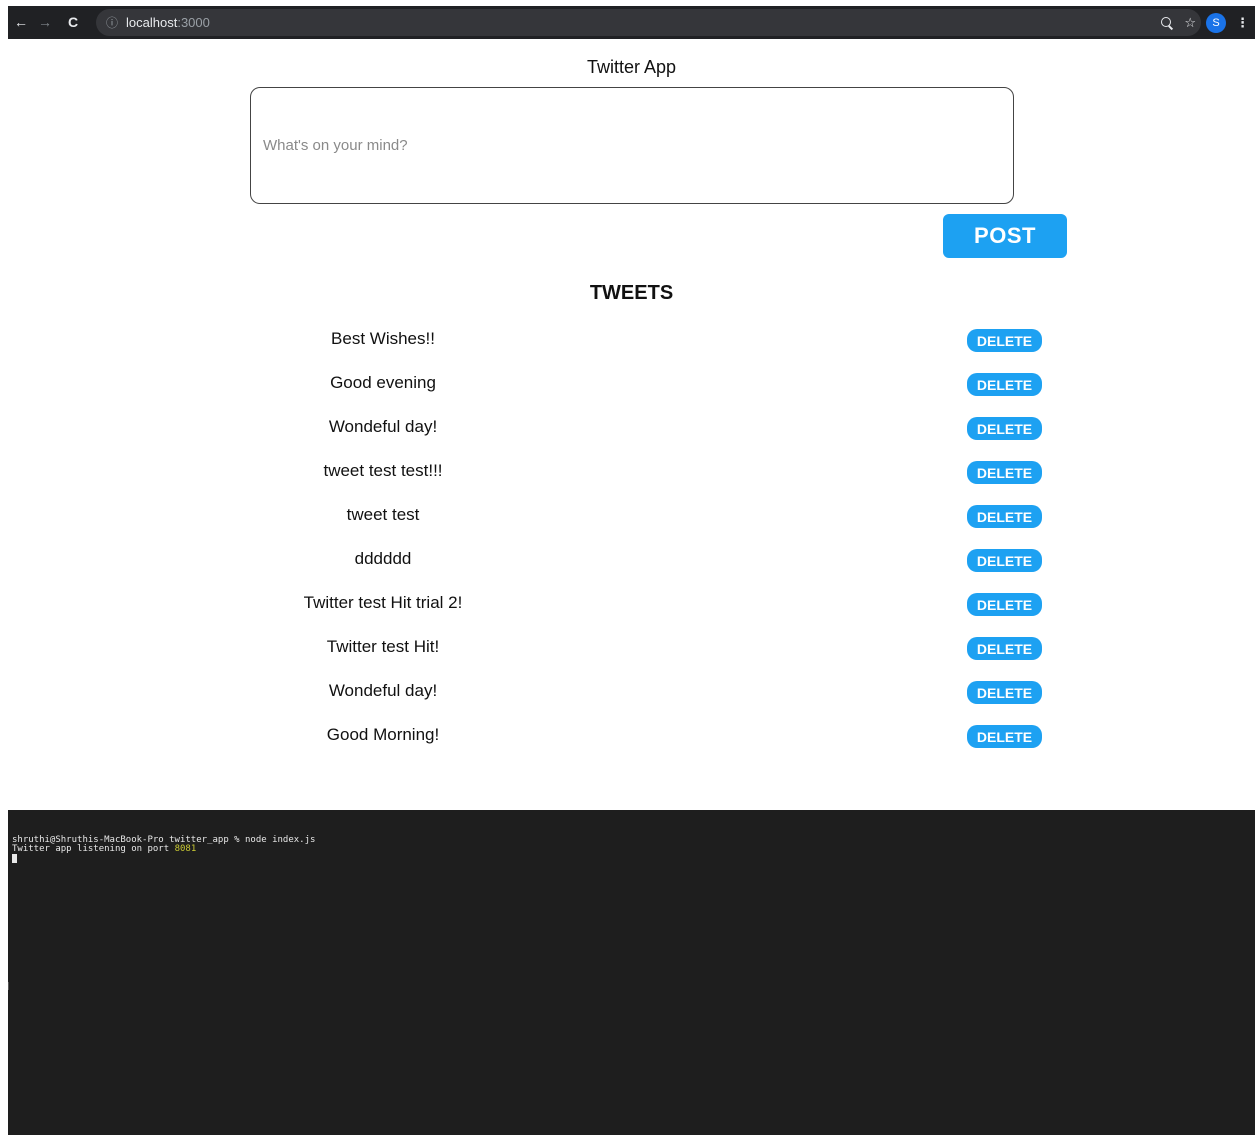 This screenshot has width=1255, height=1135. What do you see at coordinates (627, 648) in the screenshot?
I see `tweet-row: Twitter test Hit! DELETE` at bounding box center [627, 648].